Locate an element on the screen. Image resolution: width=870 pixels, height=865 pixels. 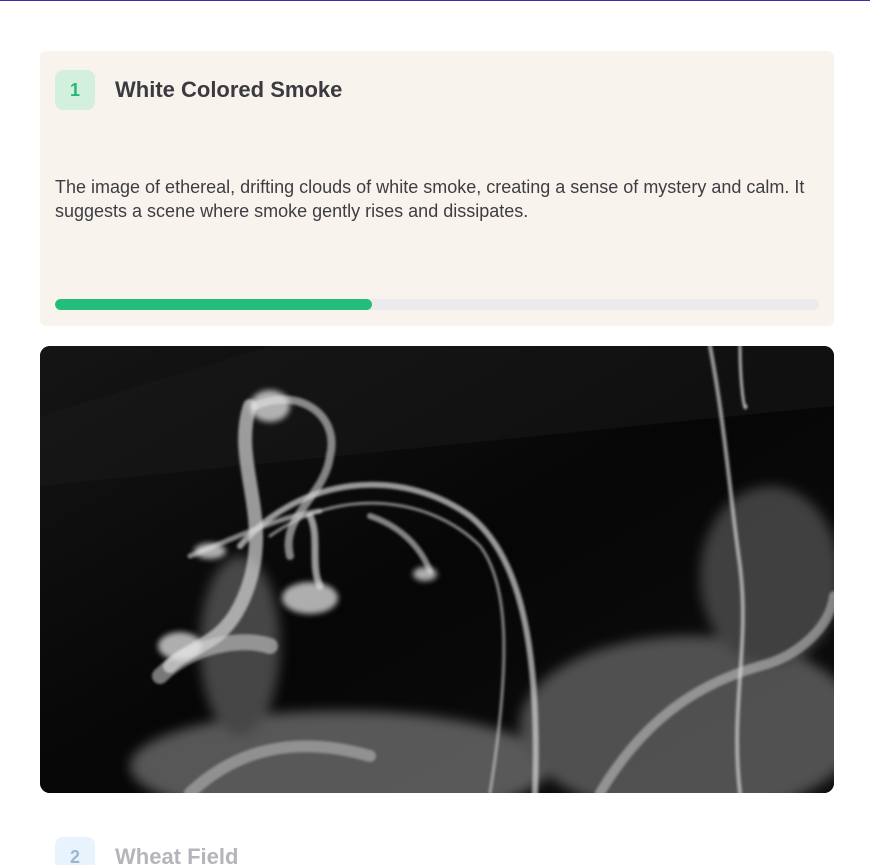
step-number-badge: 1 is located at coordinates (75, 90).